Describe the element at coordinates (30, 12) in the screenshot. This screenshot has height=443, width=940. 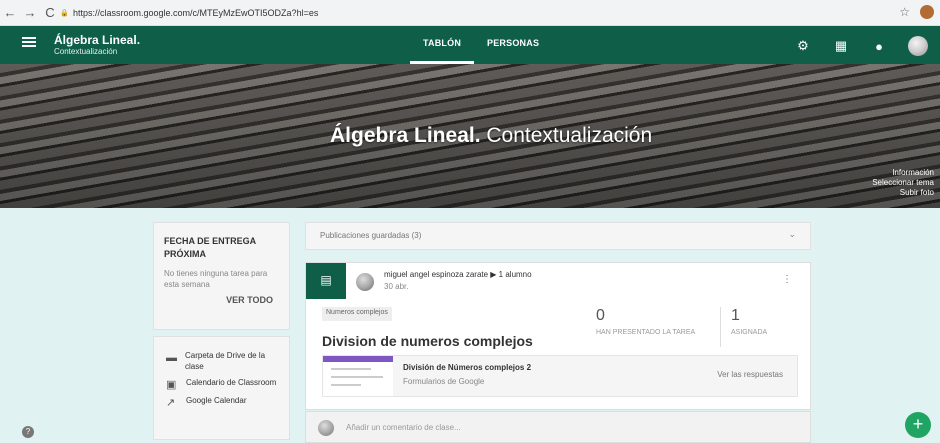
I see `forward-icon: →` at that location.